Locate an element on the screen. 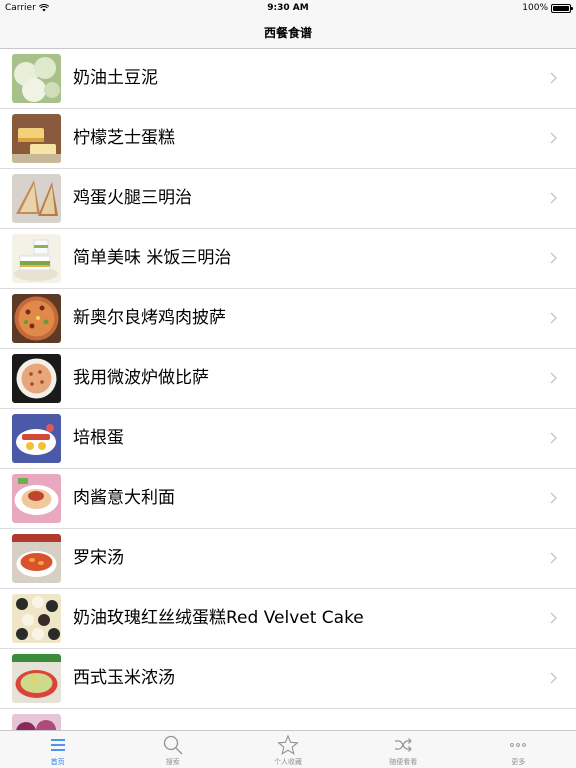  status-right: 100% is located at coordinates (547, 8).